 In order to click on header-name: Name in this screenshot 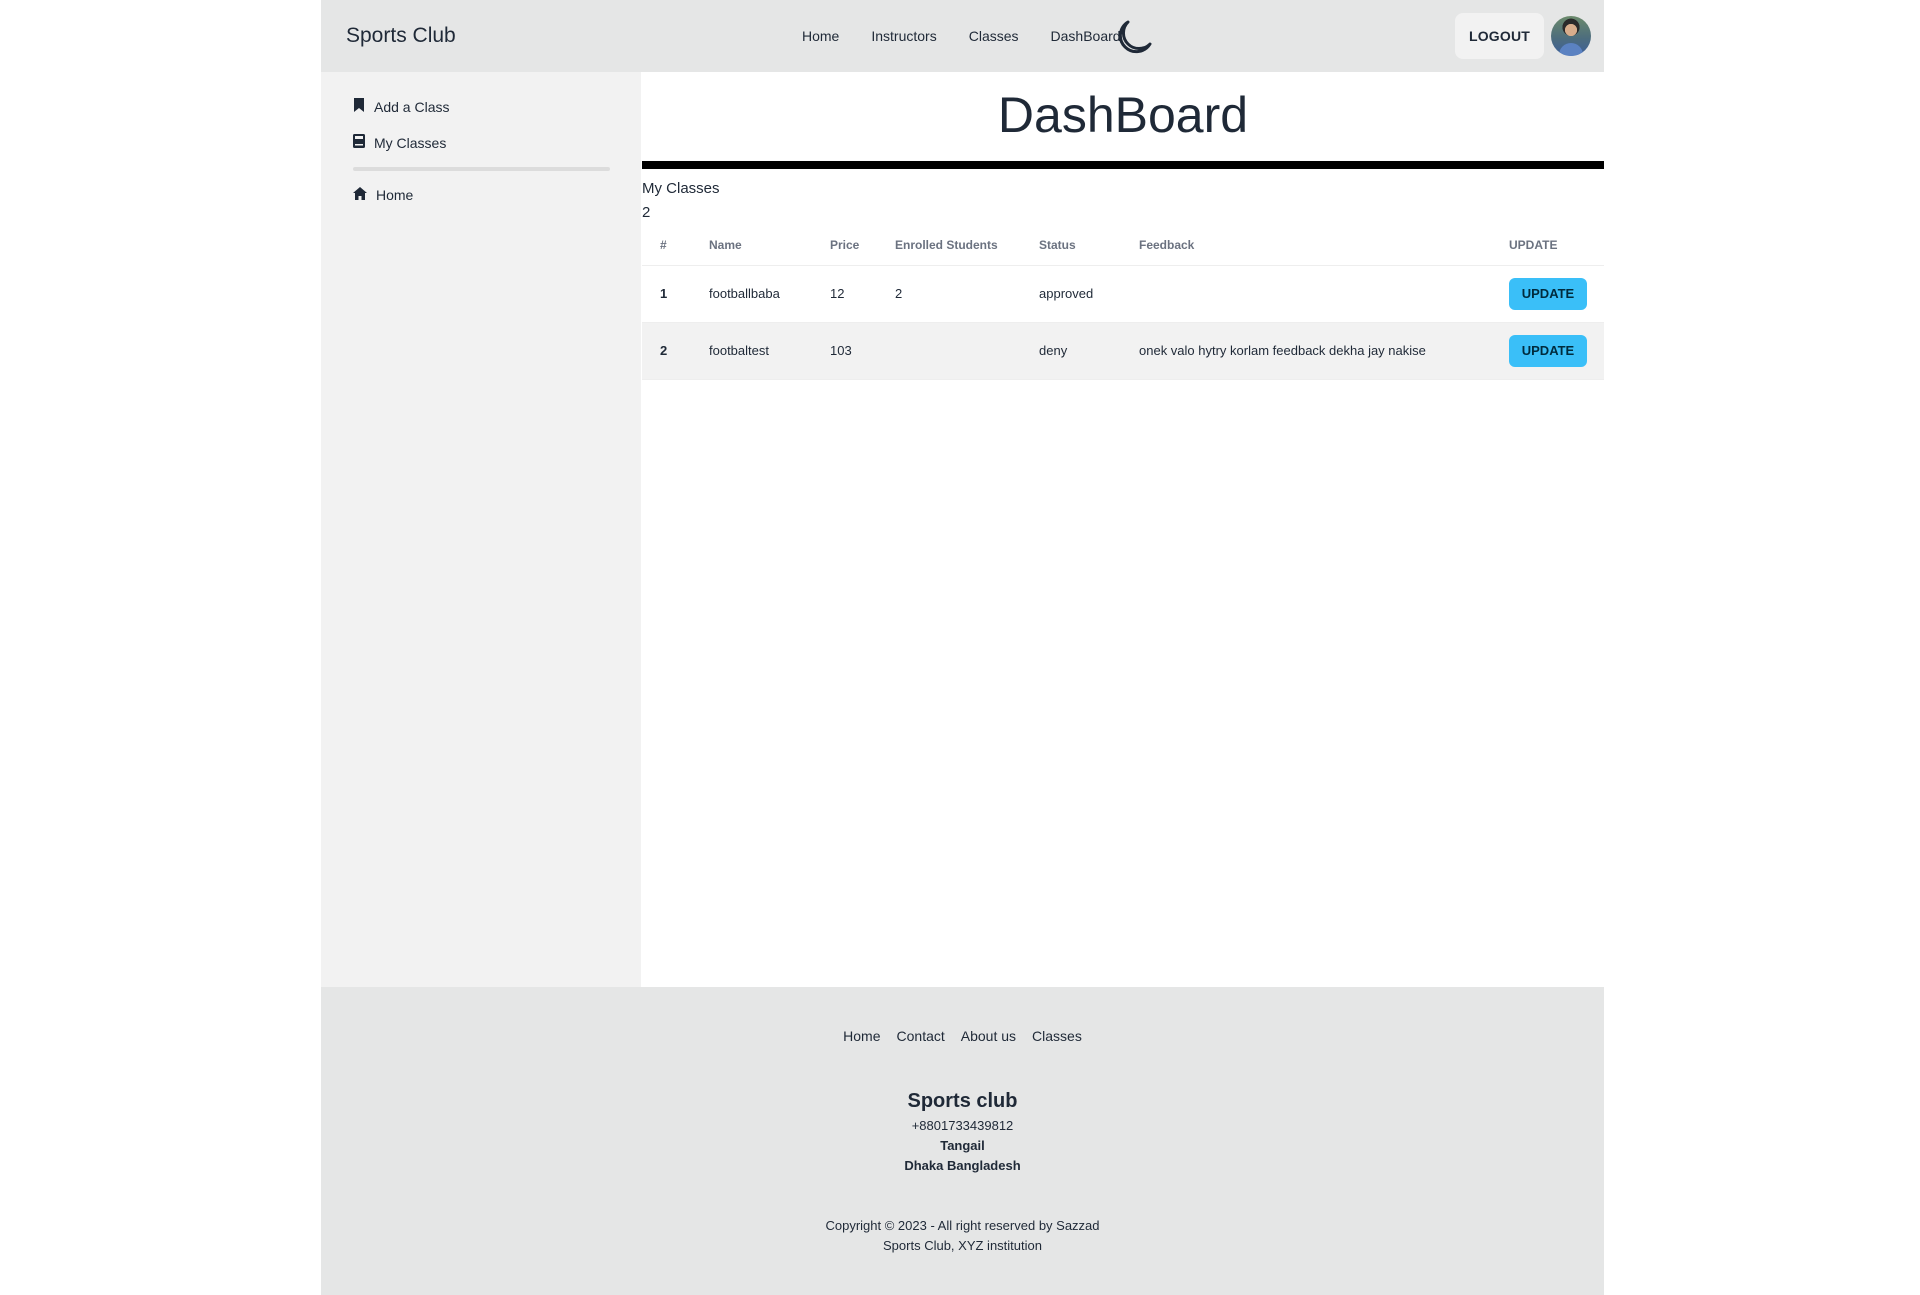, I will do `click(751, 245)`.